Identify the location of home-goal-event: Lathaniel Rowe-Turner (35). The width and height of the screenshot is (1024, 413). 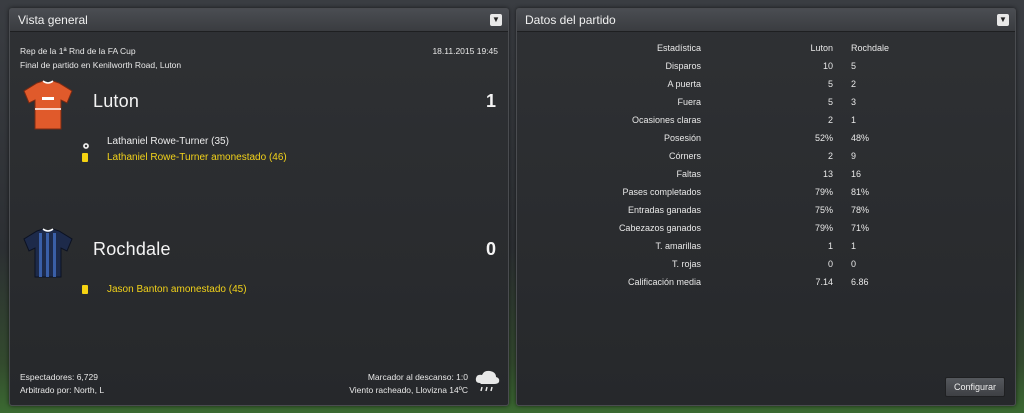
(168, 141).